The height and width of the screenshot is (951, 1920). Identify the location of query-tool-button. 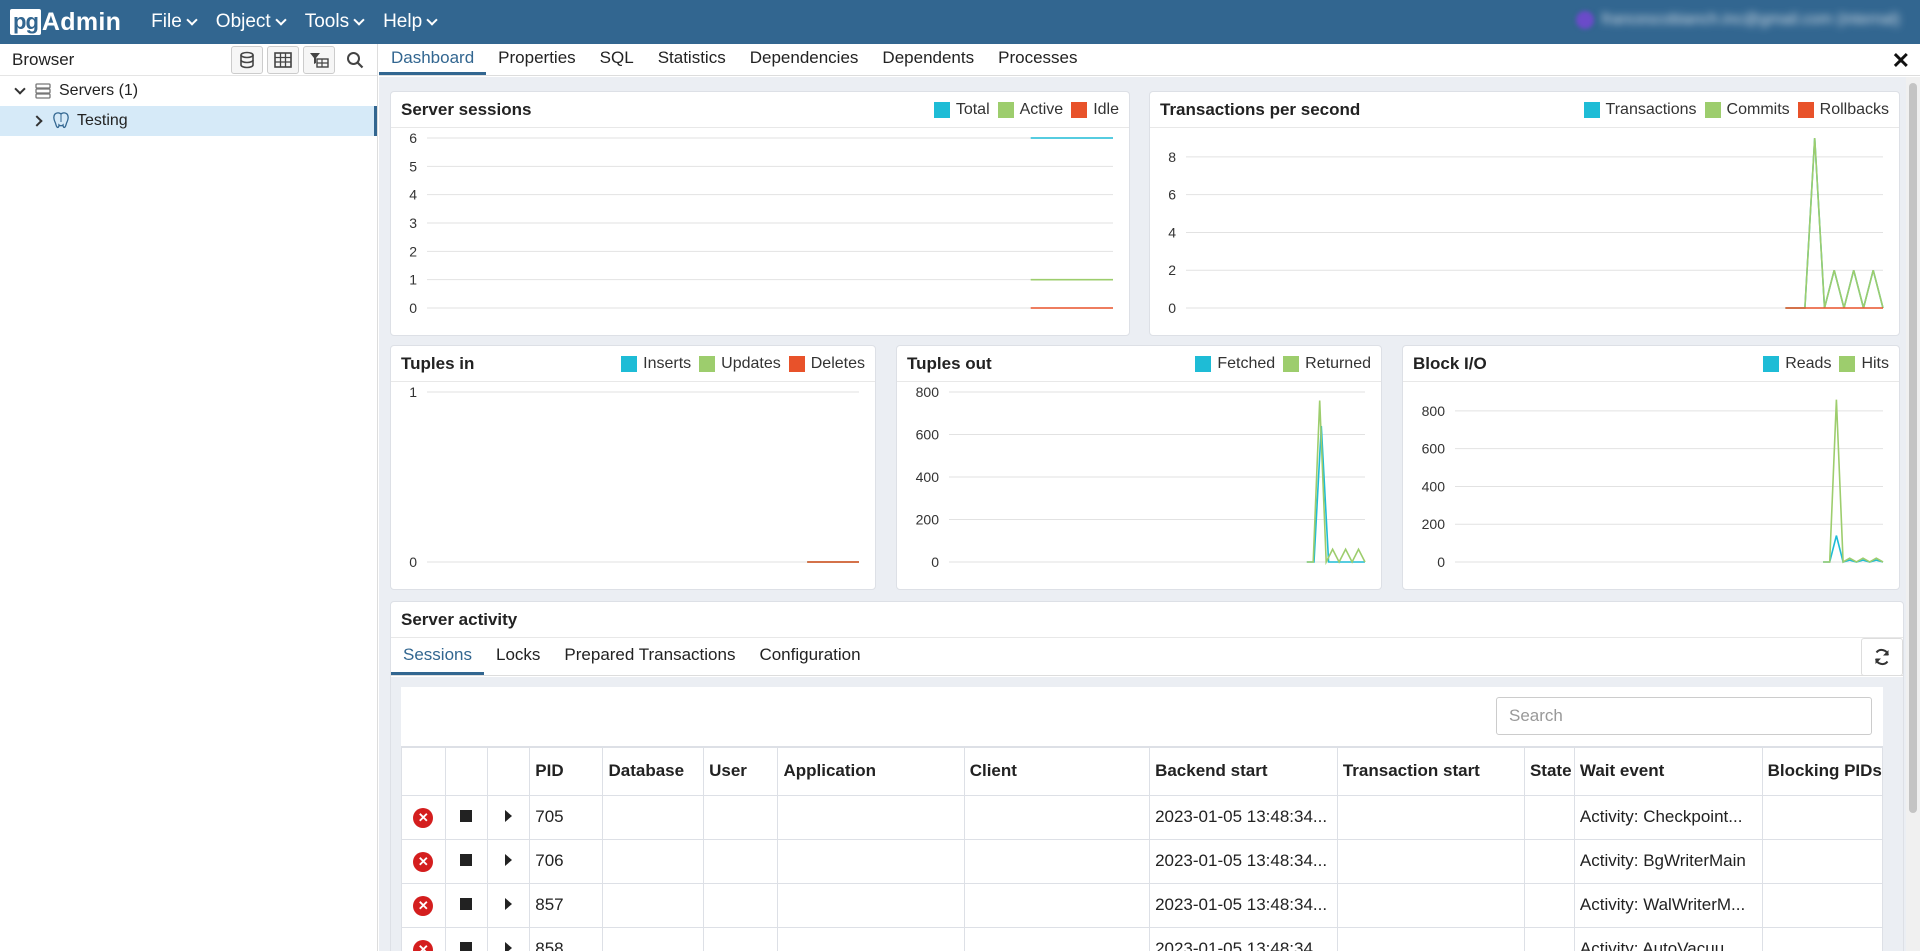
(247, 59).